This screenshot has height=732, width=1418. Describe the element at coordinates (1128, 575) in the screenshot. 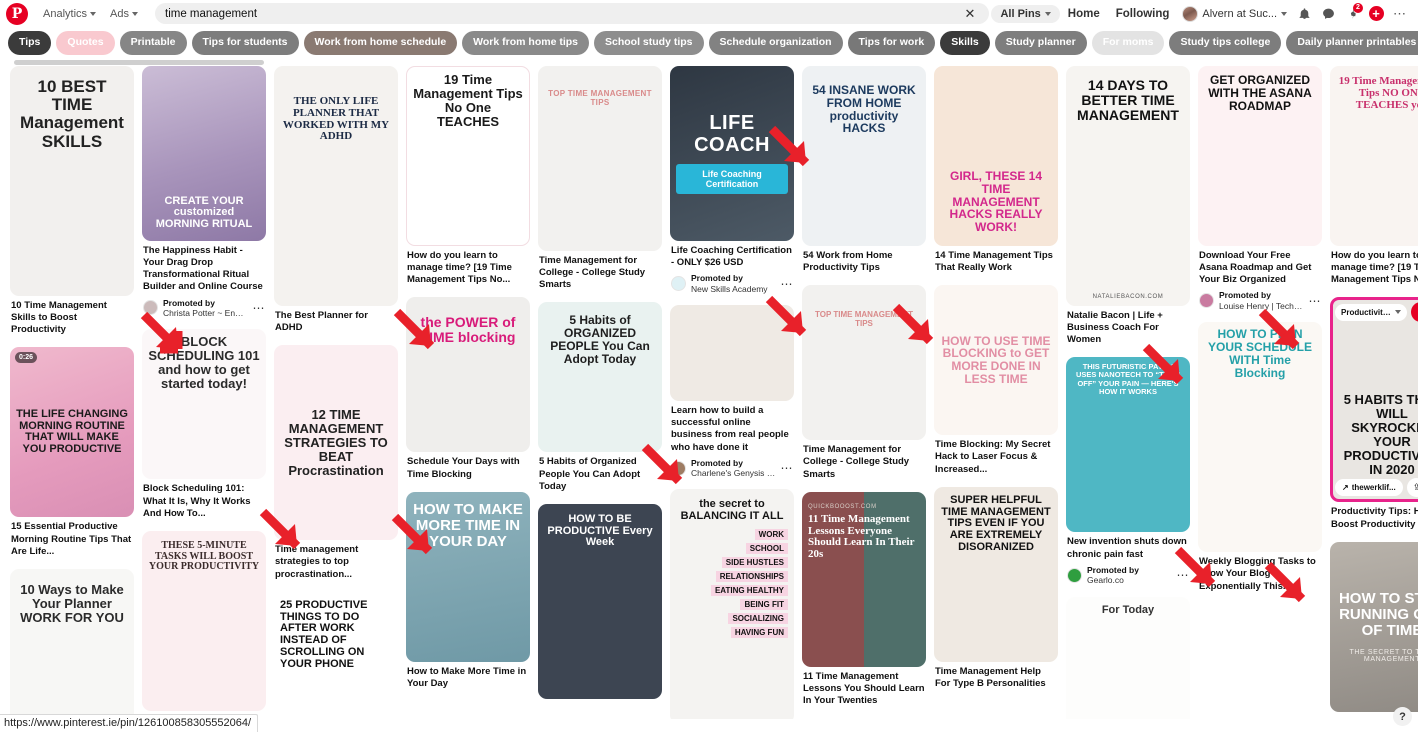

I see `promoted-row: Promoted by Gearlo.co ⋯` at that location.